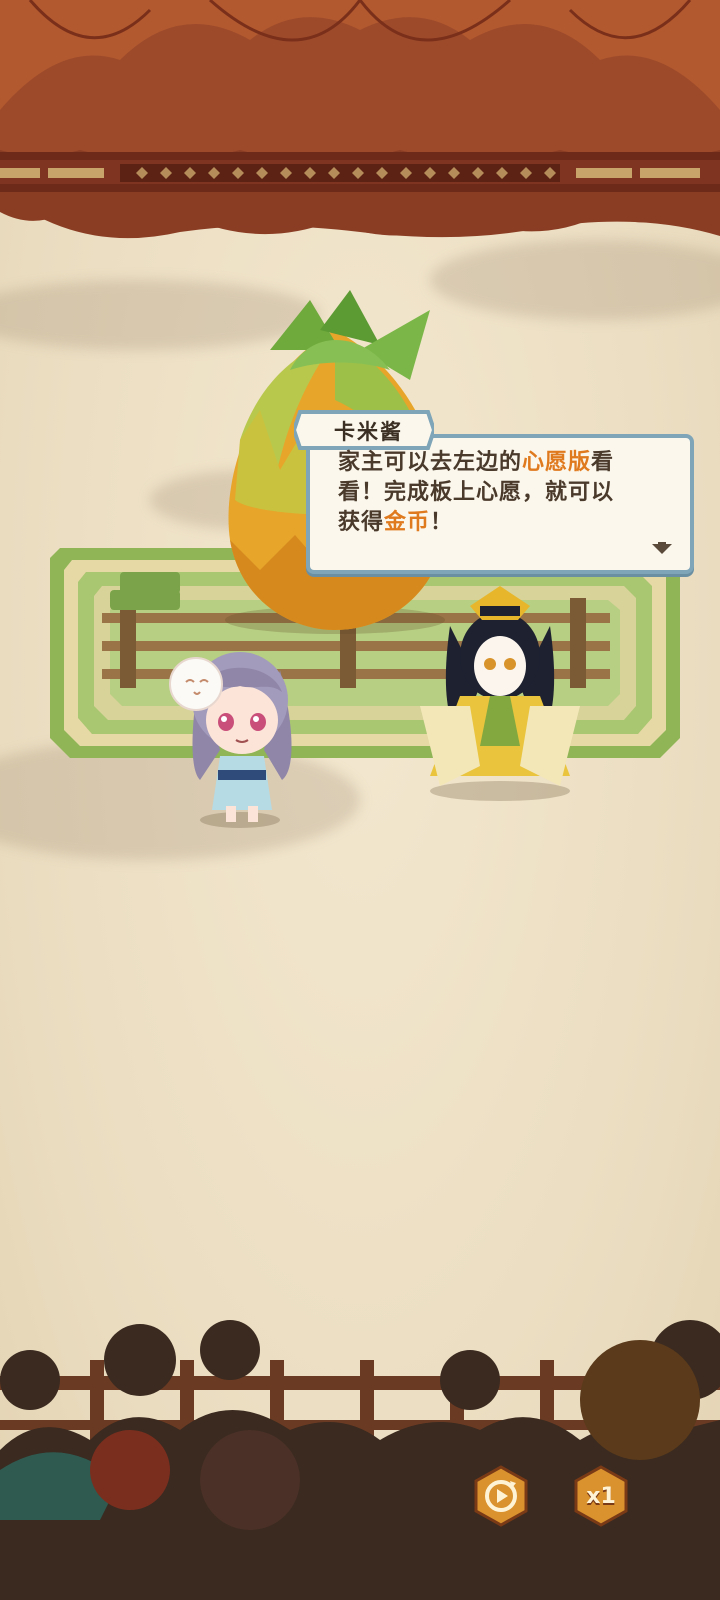 The height and width of the screenshot is (1600, 720). What do you see at coordinates (407, 522) in the screenshot?
I see `gold-coin-highlight: 金币` at bounding box center [407, 522].